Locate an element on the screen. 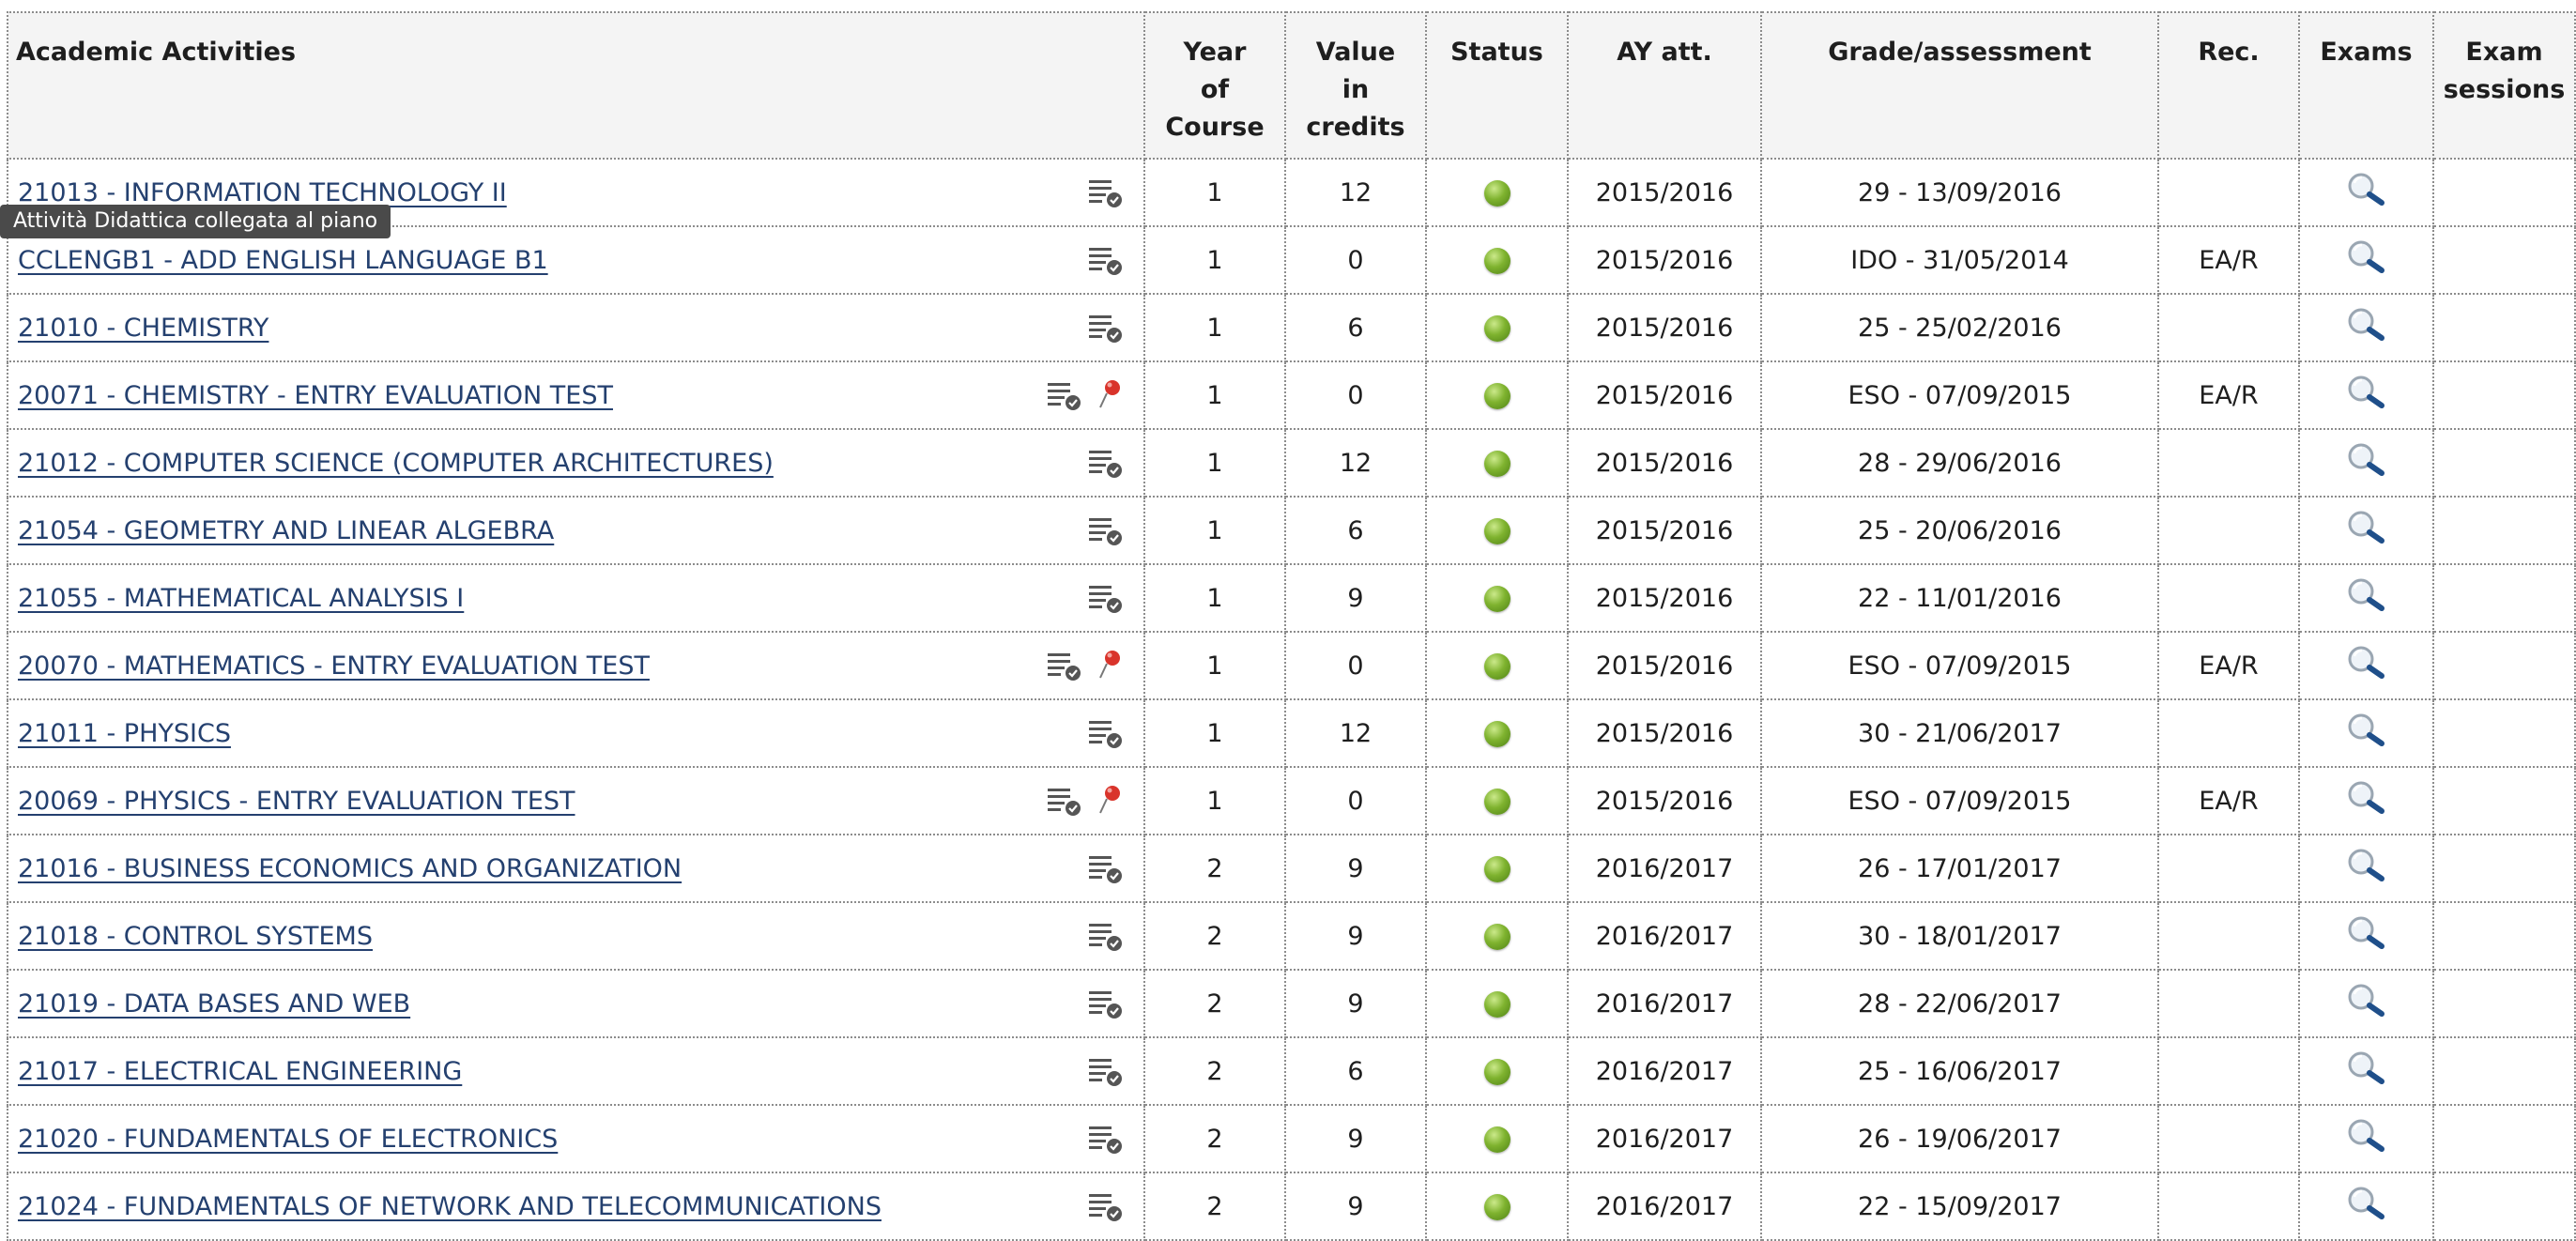 The height and width of the screenshot is (1241, 2576). exams-cell is located at coordinates (2366, 1003).